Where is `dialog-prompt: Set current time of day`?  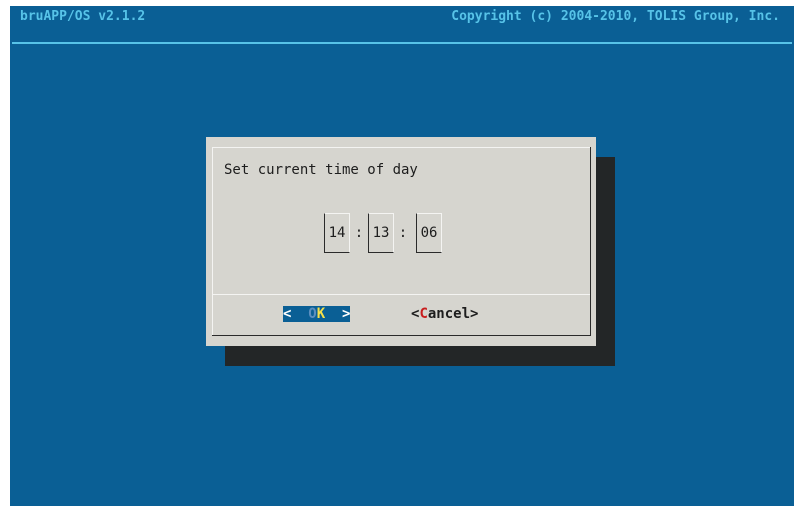 dialog-prompt: Set current time of day is located at coordinates (321, 170).